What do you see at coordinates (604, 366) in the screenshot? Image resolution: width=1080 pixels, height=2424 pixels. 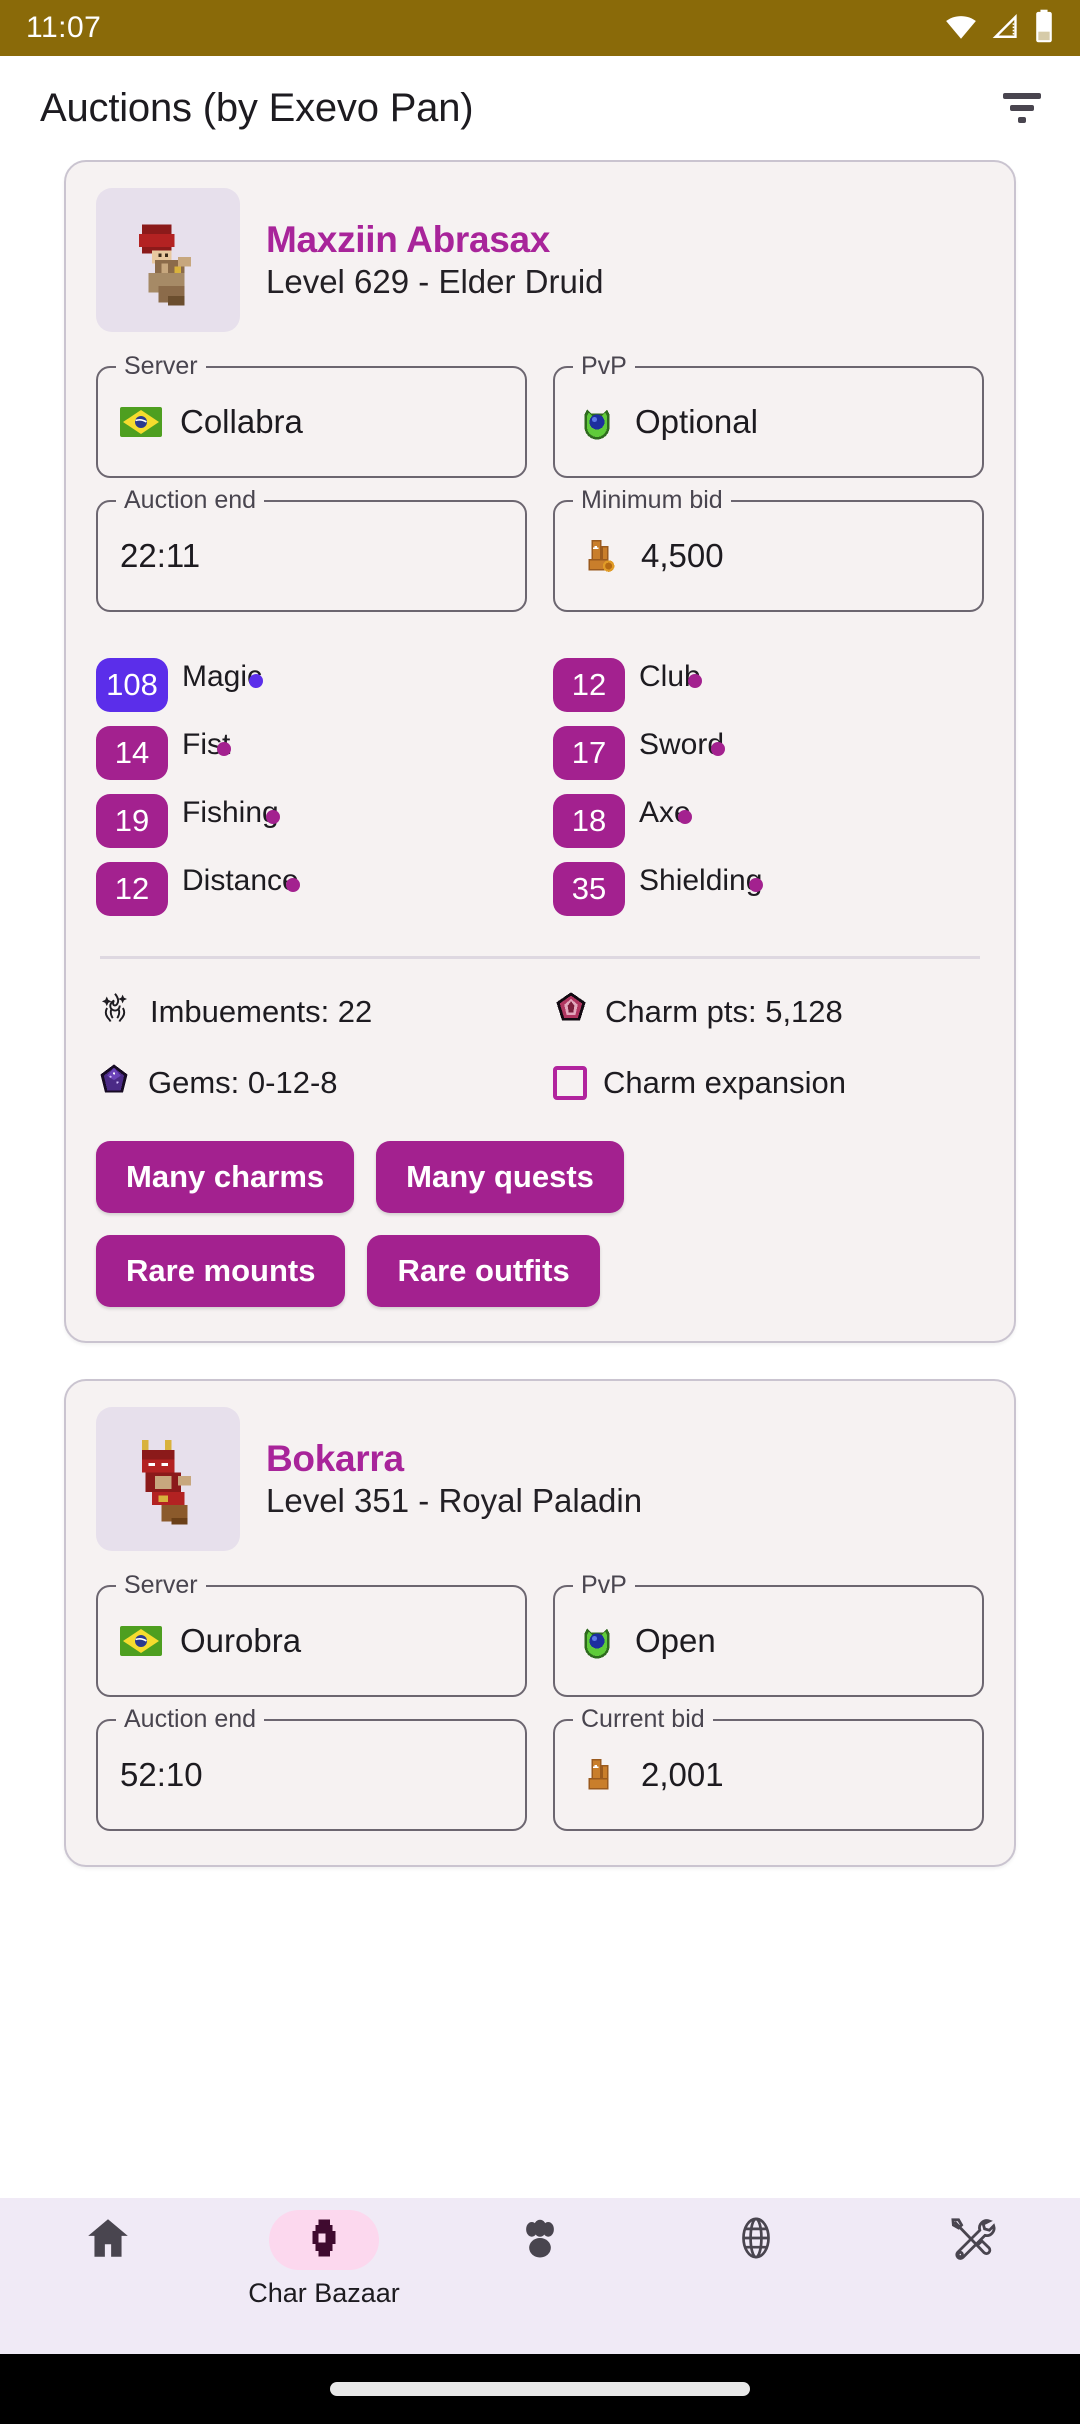 I see `field-label: PvP` at bounding box center [604, 366].